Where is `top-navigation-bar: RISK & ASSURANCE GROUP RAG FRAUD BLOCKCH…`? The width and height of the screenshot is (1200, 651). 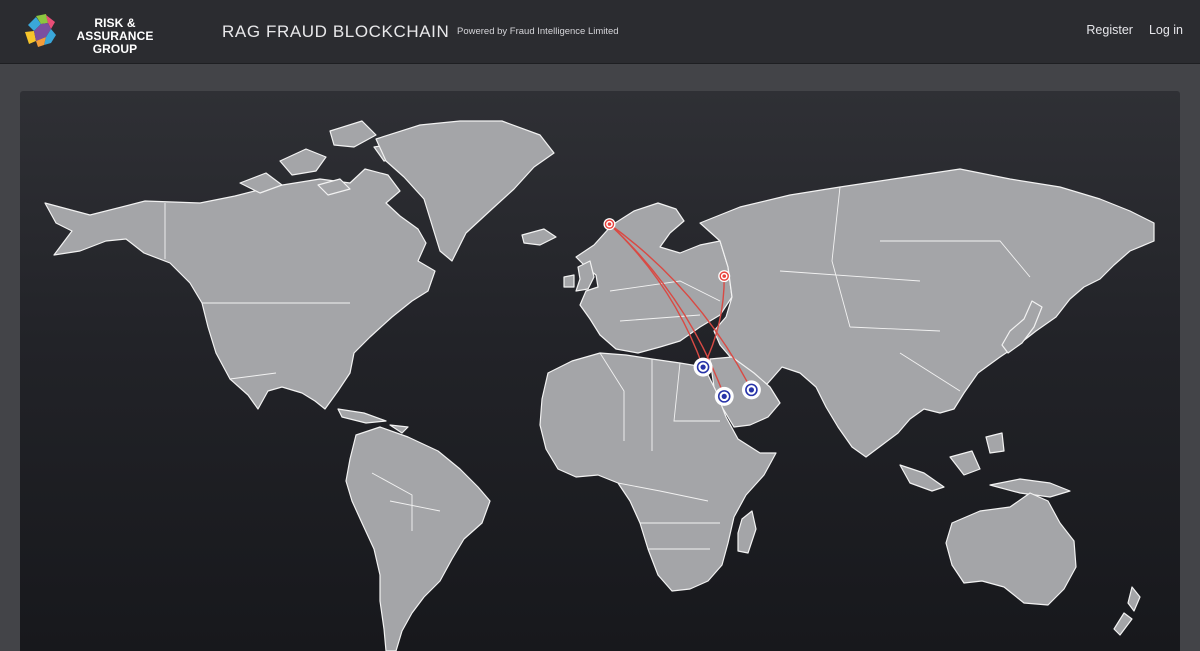 top-navigation-bar: RISK & ASSURANCE GROUP RAG FRAUD BLOCKCH… is located at coordinates (600, 32).